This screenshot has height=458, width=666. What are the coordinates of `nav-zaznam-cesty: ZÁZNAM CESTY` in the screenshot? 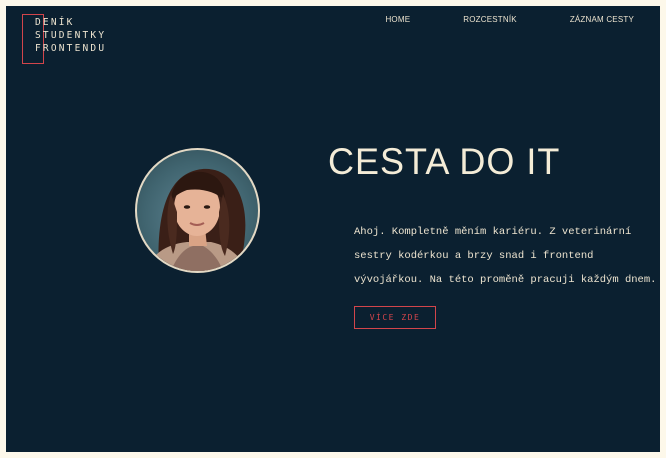 It's located at (602, 19).